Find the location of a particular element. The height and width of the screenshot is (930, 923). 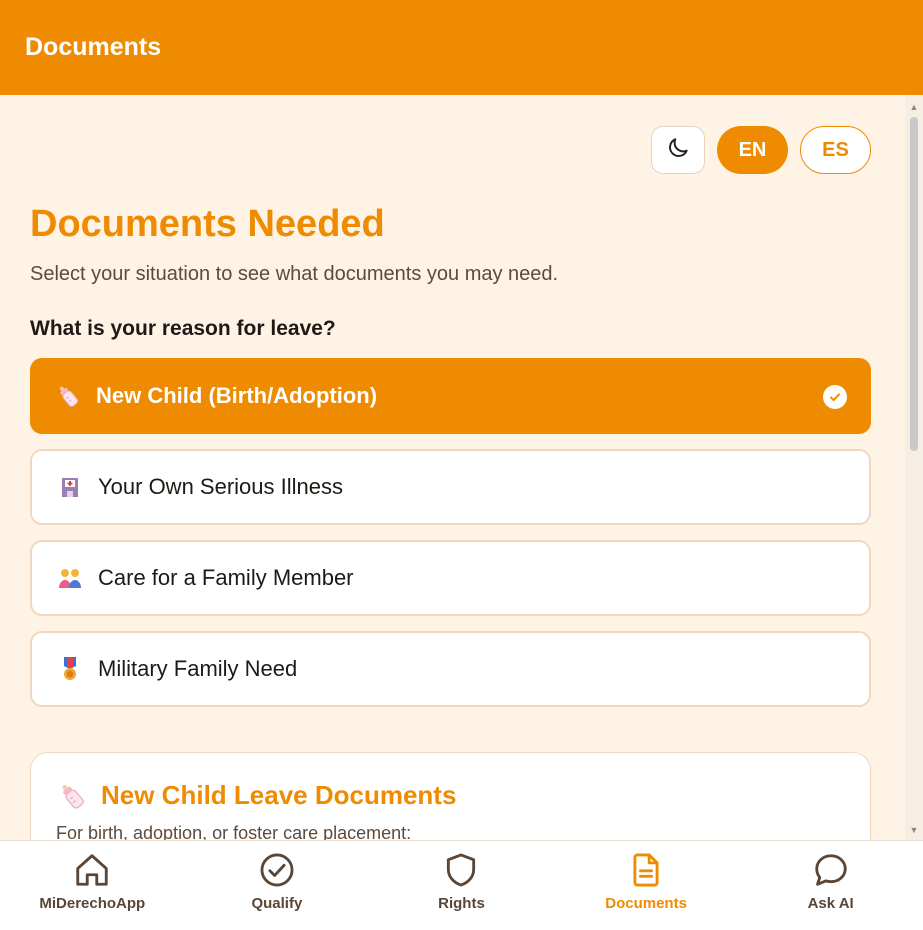

option-family-member: Care for a Family Member is located at coordinates (450, 578).